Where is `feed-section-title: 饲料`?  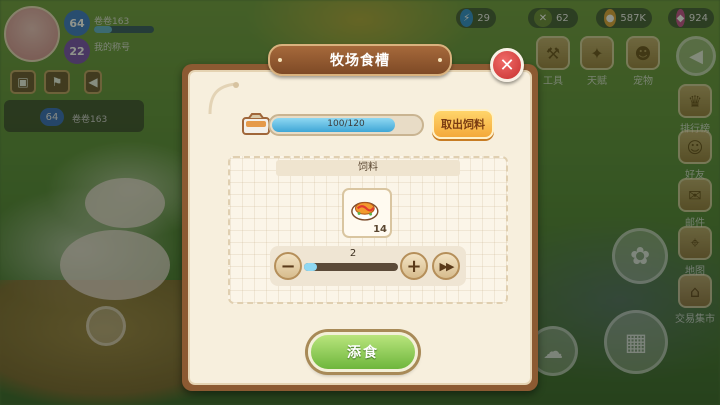
feed-section-title: 饲料 is located at coordinates (368, 168).